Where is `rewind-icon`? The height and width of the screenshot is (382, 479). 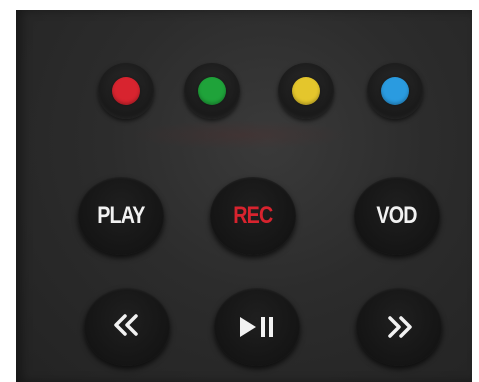
rewind-icon is located at coordinates (127, 325).